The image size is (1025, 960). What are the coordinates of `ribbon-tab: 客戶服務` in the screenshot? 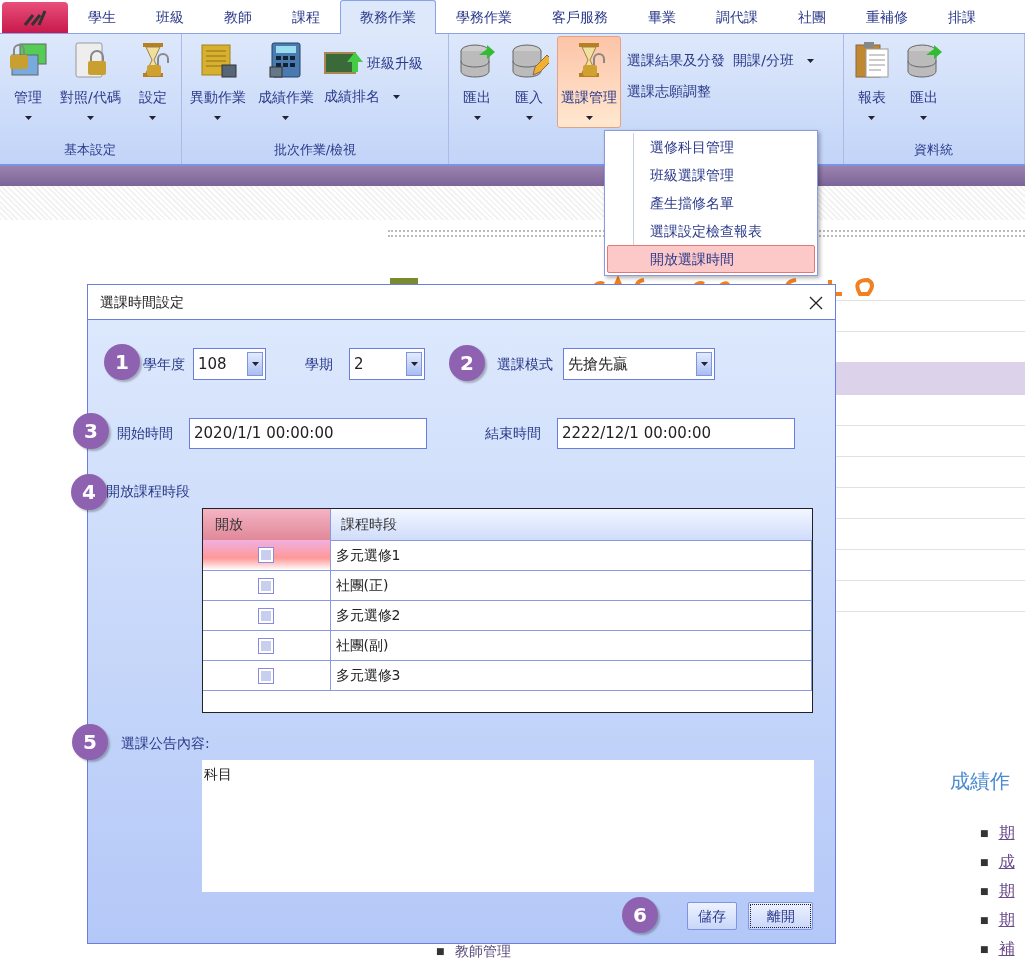 It's located at (580, 16).